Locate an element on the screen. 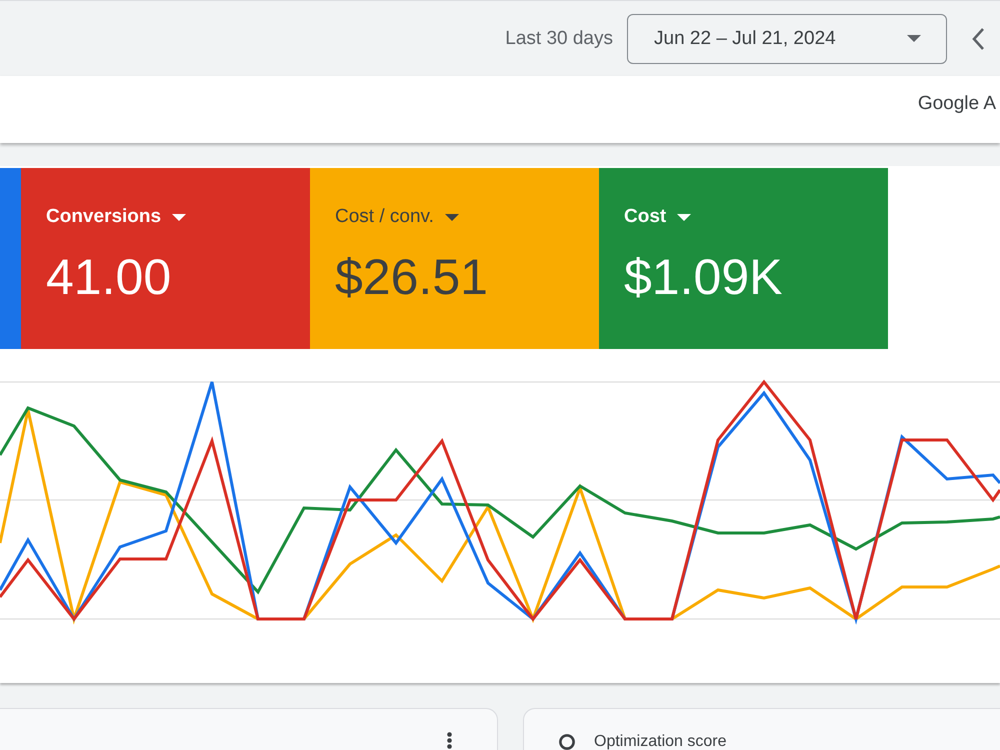 This screenshot has width=1000, height=750. metric-tile is located at coordinates (10, 258).